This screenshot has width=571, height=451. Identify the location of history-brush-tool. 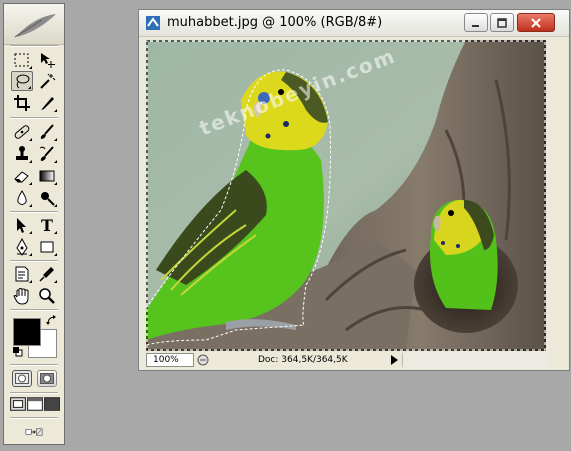
(47, 154).